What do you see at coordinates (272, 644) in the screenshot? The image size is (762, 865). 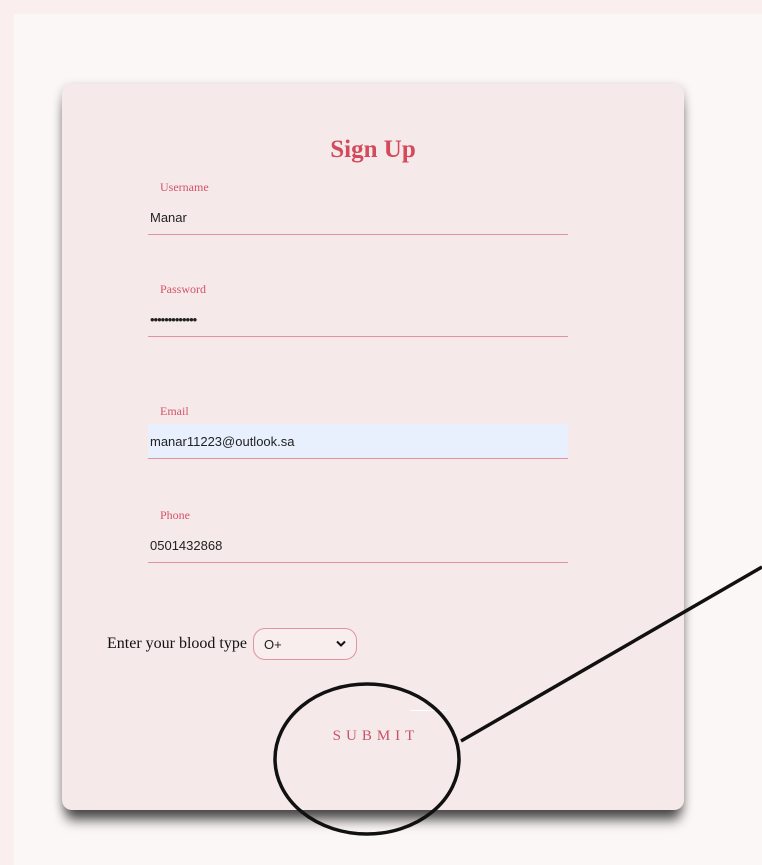 I see `blood-type-selected-value: O+` at bounding box center [272, 644].